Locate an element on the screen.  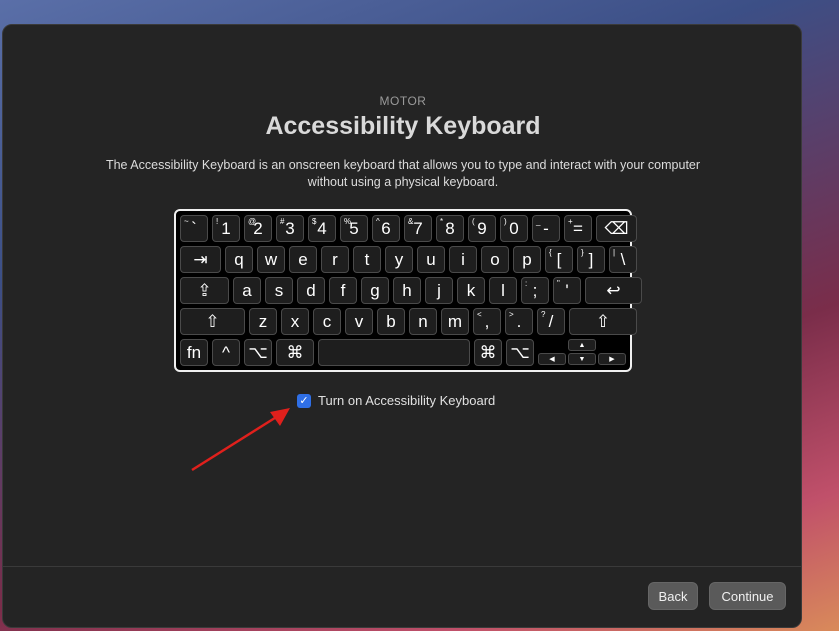
key-label: s is located at coordinates (279, 290).